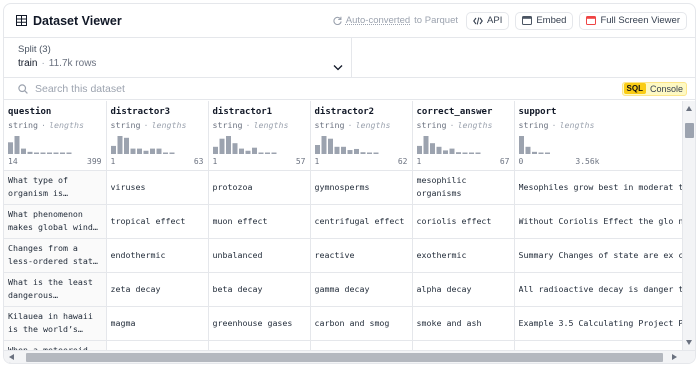  Describe the element at coordinates (361, 187) in the screenshot. I see `table-cell-distractor2: gymnosperms` at that location.